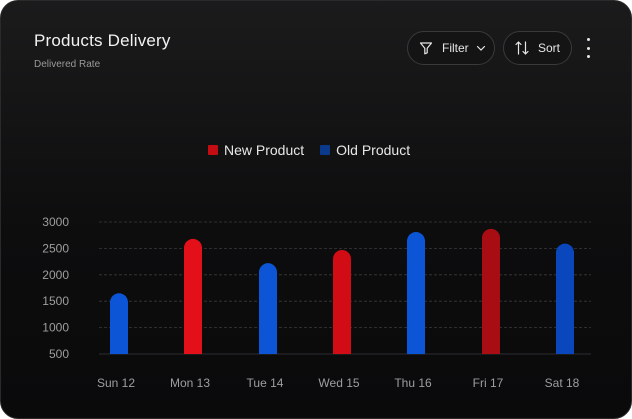  What do you see at coordinates (190, 383) in the screenshot?
I see `x-tick-label: Mon 13` at bounding box center [190, 383].